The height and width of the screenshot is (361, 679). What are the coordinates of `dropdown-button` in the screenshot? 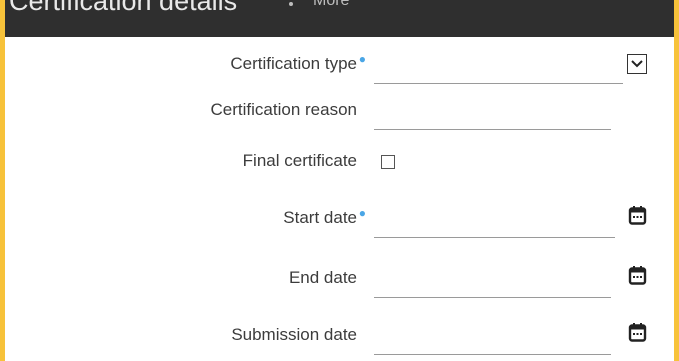 It's located at (637, 64).